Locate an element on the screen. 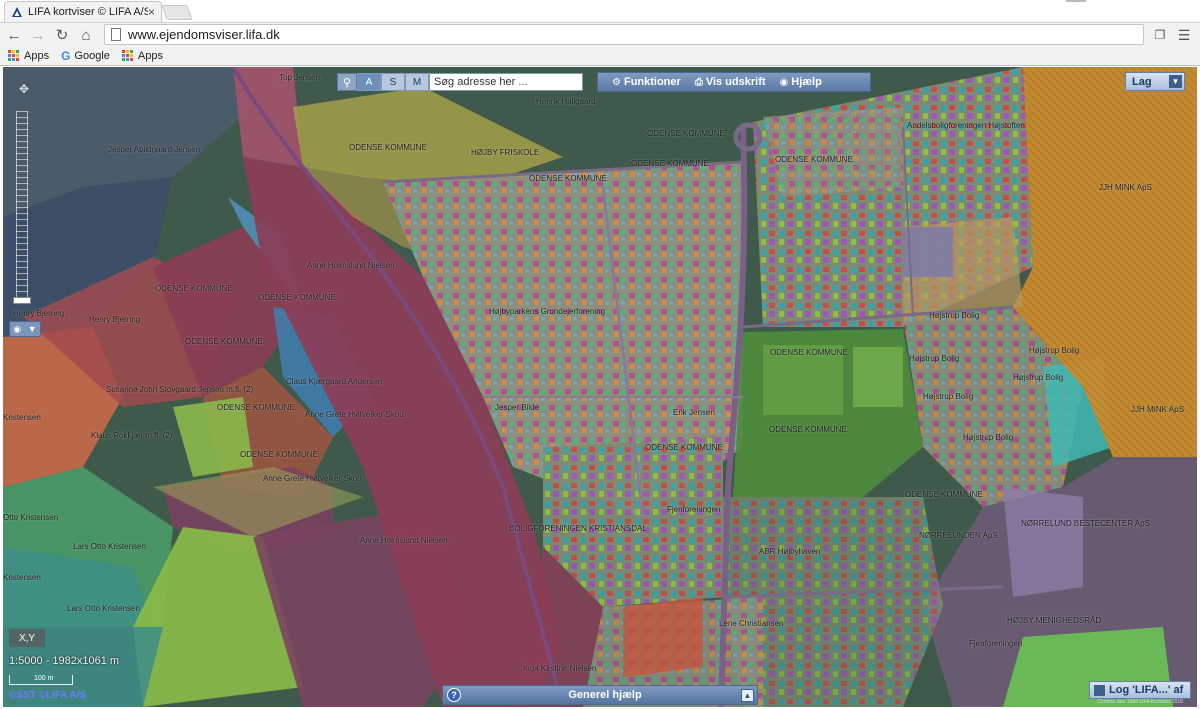 This screenshot has width=1200, height=709. home-icon: ⌂ is located at coordinates (86, 35).